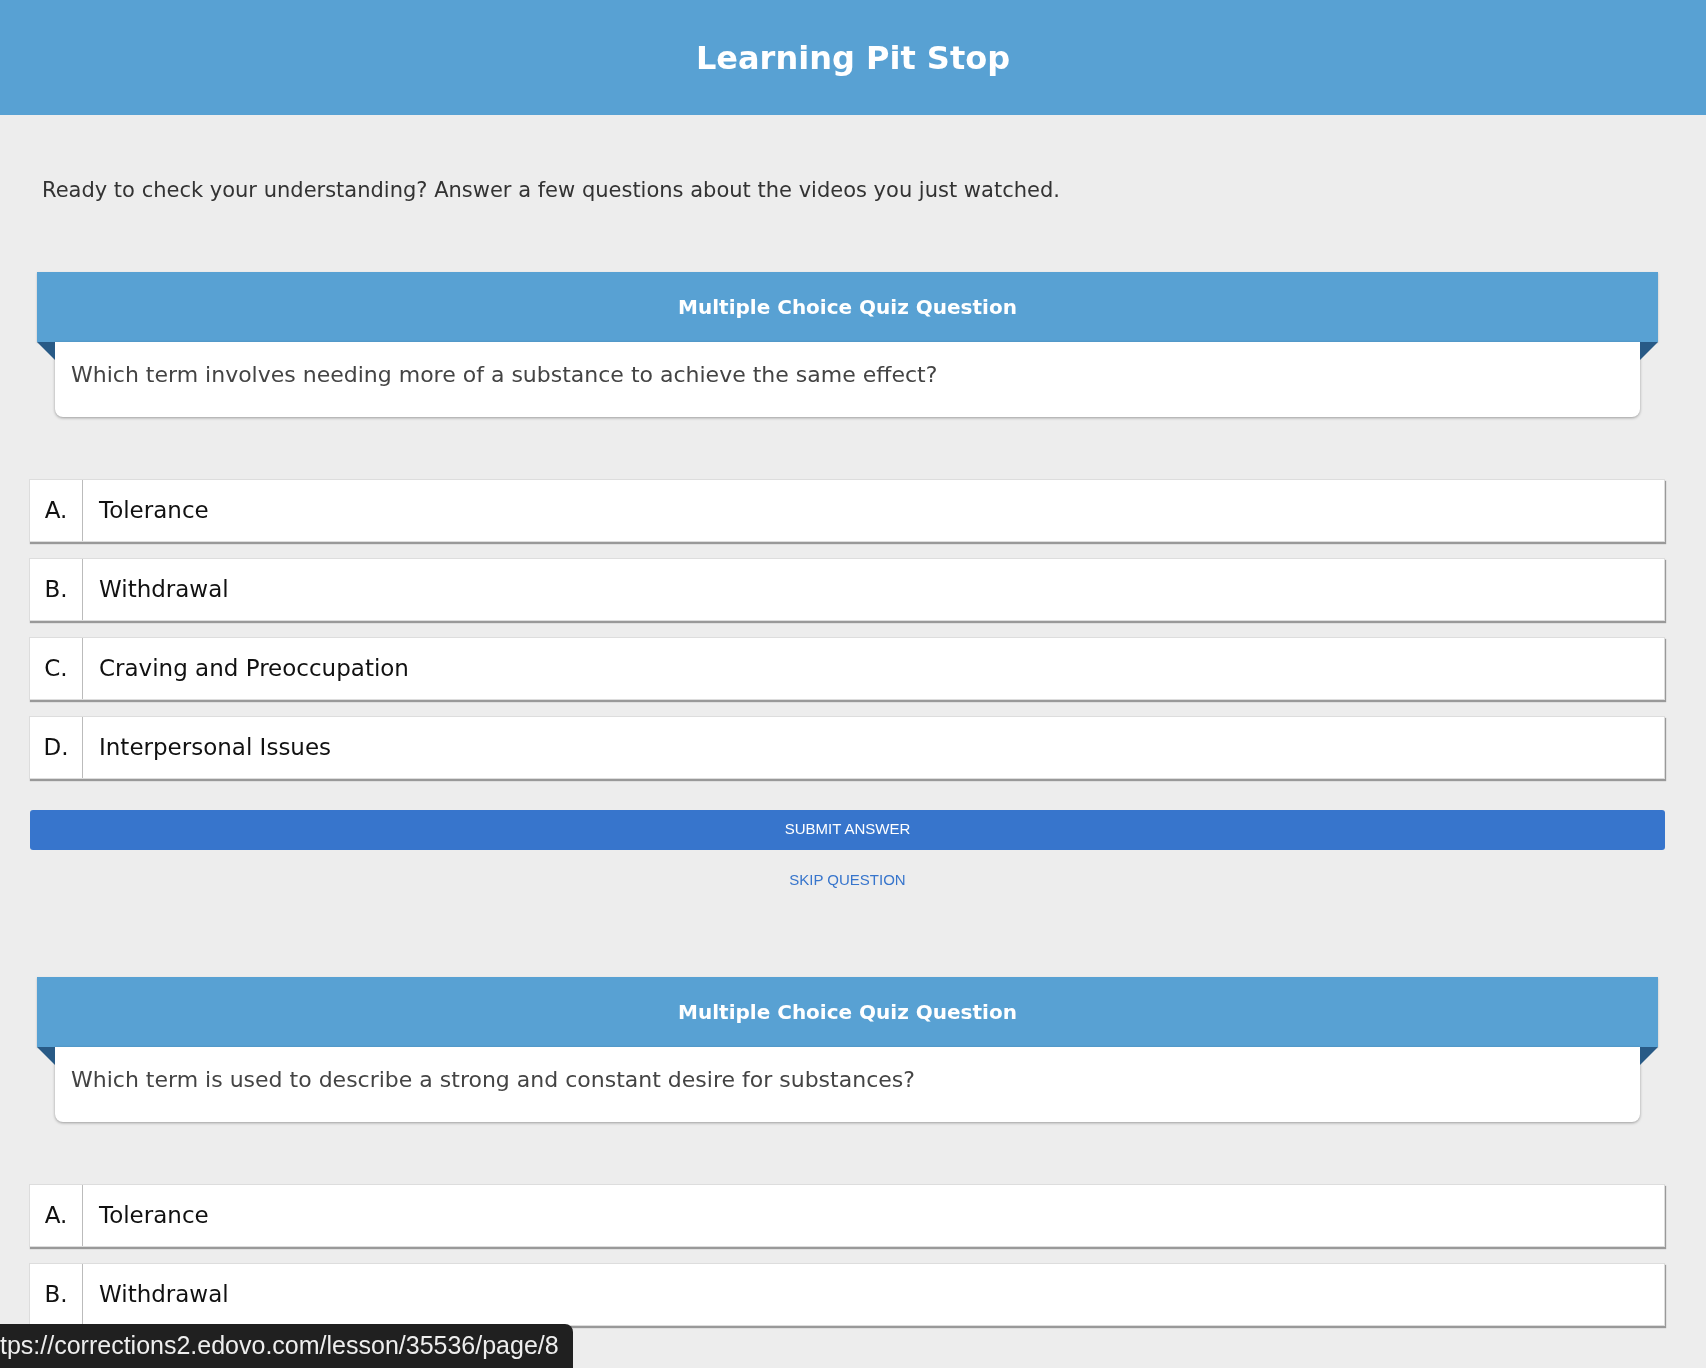 The width and height of the screenshot is (1706, 1368). I want to click on answer-option: C. Craving and Preoccupation, so click(847, 668).